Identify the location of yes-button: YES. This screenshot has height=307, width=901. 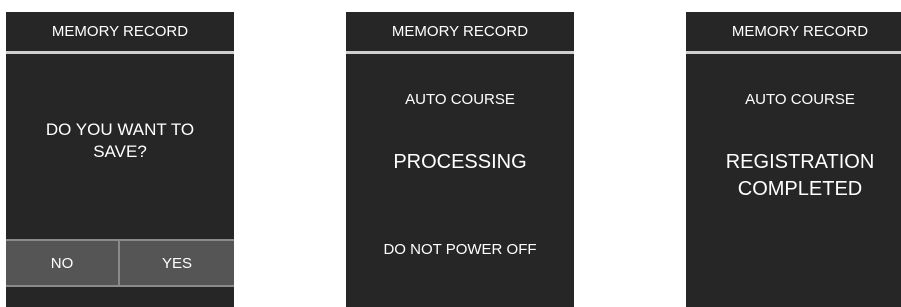
(177, 263).